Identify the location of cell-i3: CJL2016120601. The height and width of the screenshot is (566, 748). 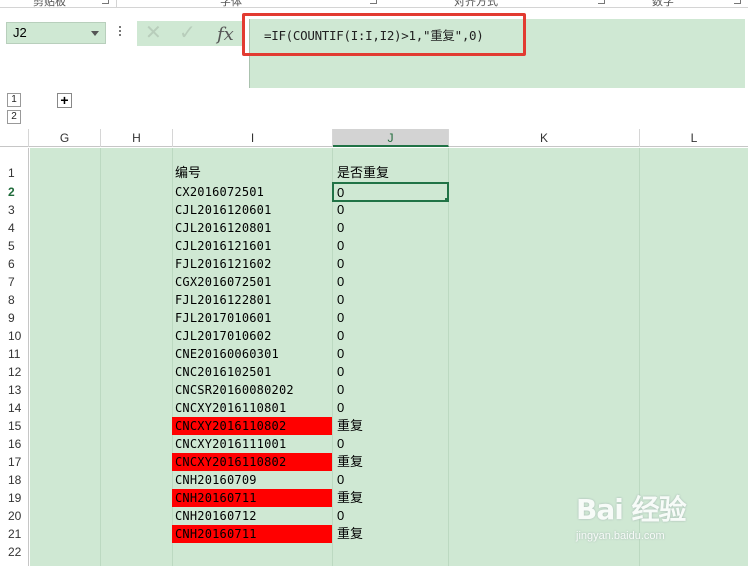
(252, 210).